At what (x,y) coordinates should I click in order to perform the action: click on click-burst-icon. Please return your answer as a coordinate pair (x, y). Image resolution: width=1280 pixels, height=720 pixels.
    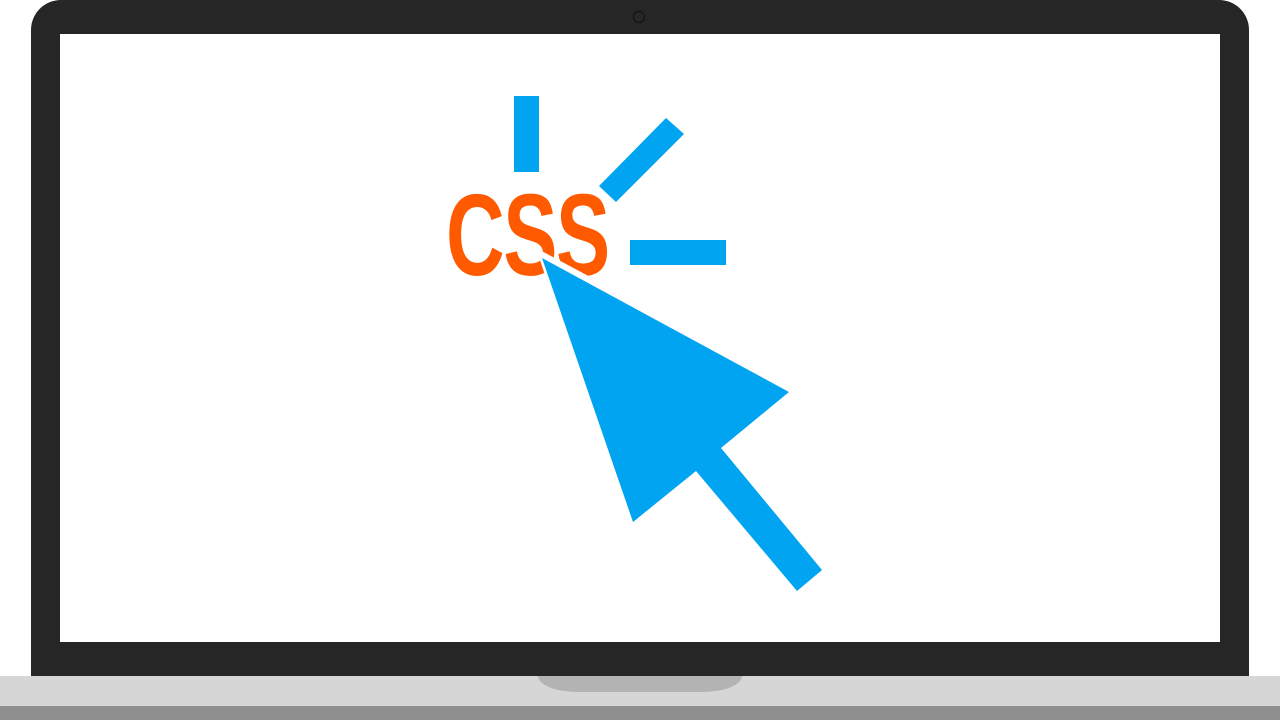
    Looking at the image, I should click on (620, 180).